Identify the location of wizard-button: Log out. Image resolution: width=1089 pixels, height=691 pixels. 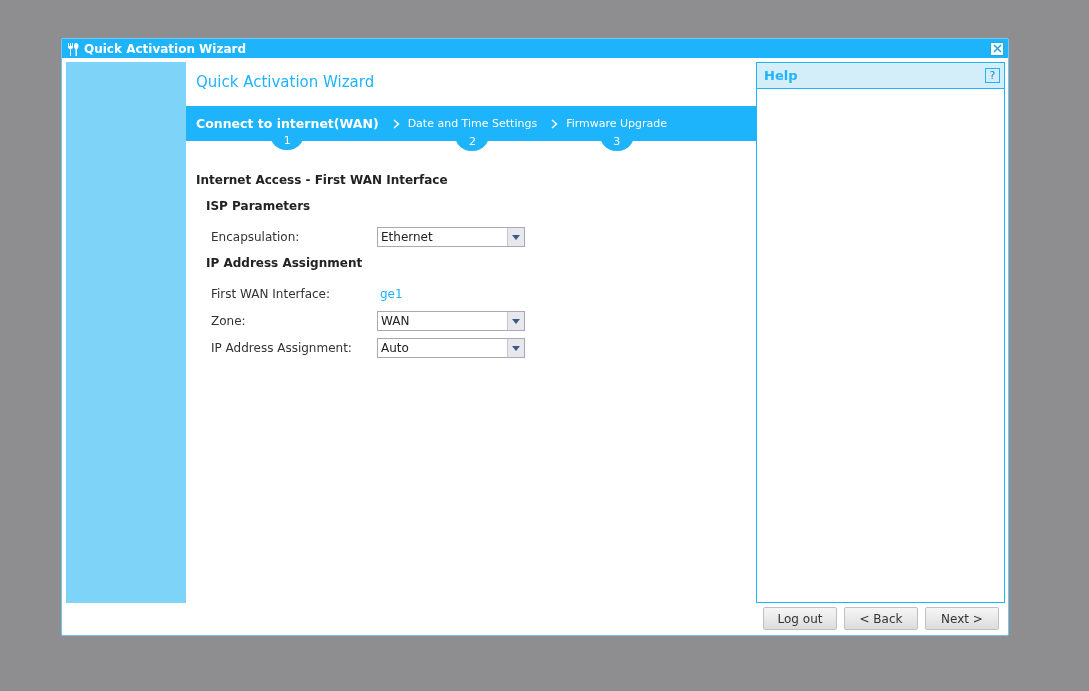
(800, 618).